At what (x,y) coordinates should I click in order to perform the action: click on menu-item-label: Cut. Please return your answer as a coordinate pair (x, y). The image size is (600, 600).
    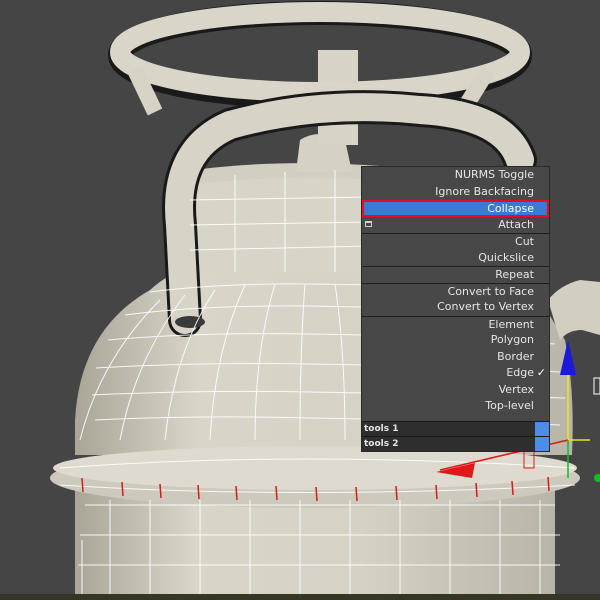
    Looking at the image, I should click on (524, 241).